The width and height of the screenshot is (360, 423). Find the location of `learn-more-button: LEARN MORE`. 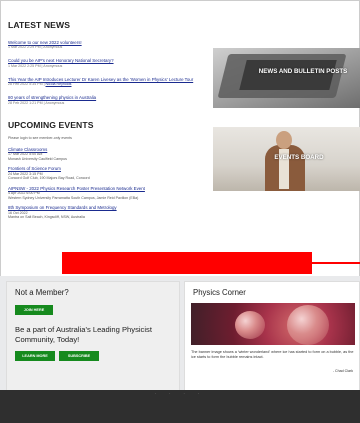

learn-more-button: LEARN MORE is located at coordinates (35, 356).